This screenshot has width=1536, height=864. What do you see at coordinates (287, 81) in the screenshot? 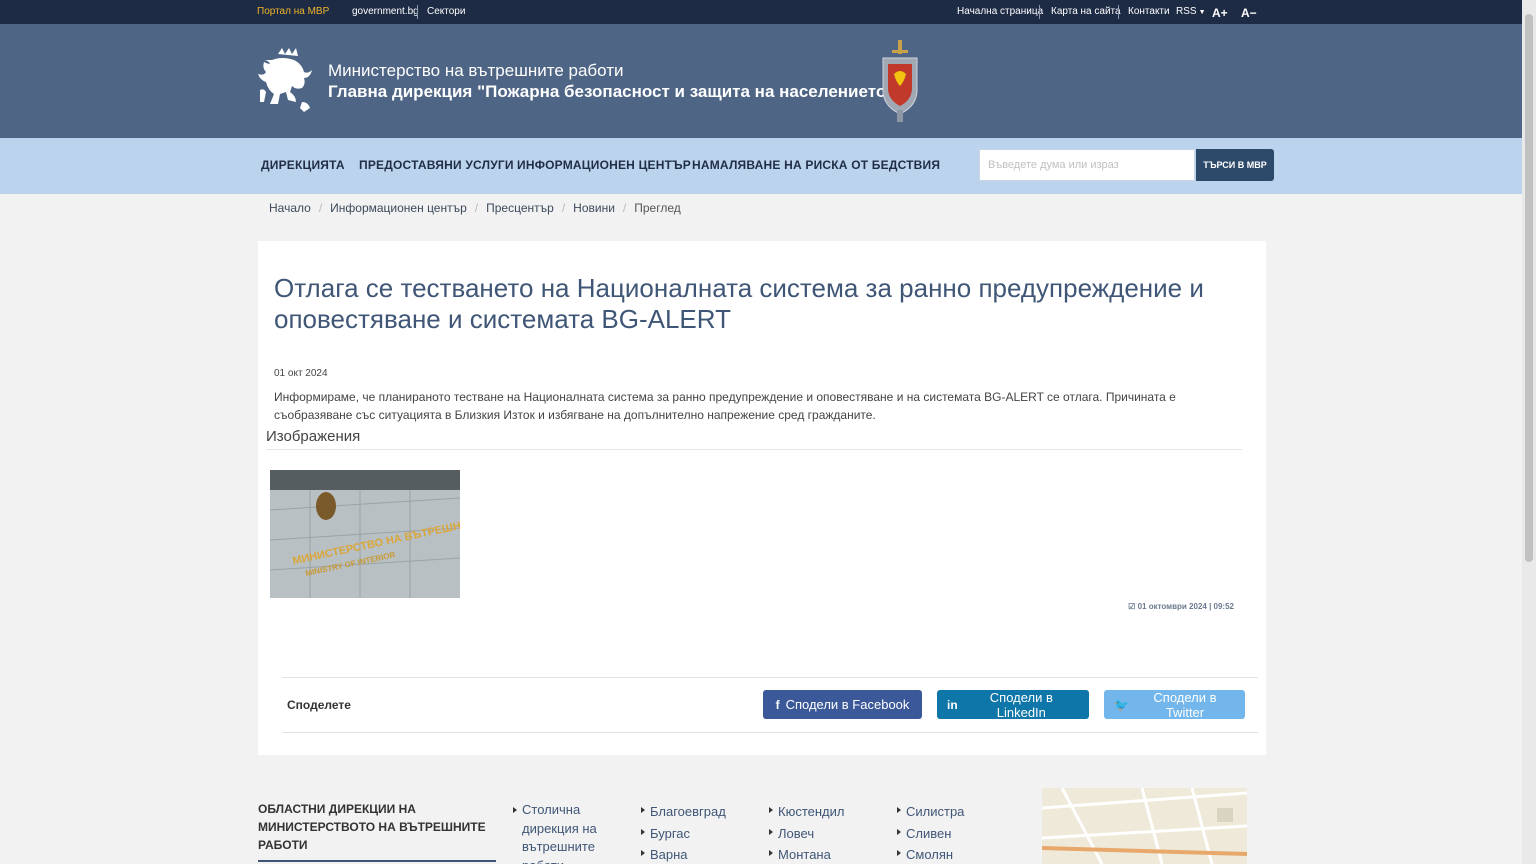
I see `lion-logo-icon` at bounding box center [287, 81].